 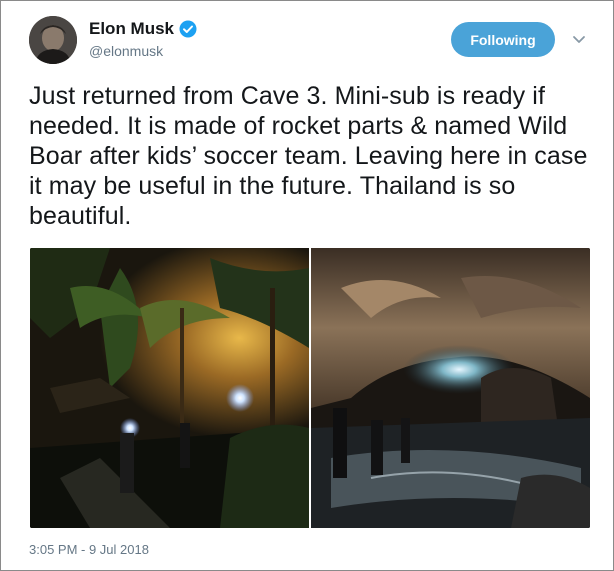 I want to click on chevron-down-icon, so click(x=579, y=39).